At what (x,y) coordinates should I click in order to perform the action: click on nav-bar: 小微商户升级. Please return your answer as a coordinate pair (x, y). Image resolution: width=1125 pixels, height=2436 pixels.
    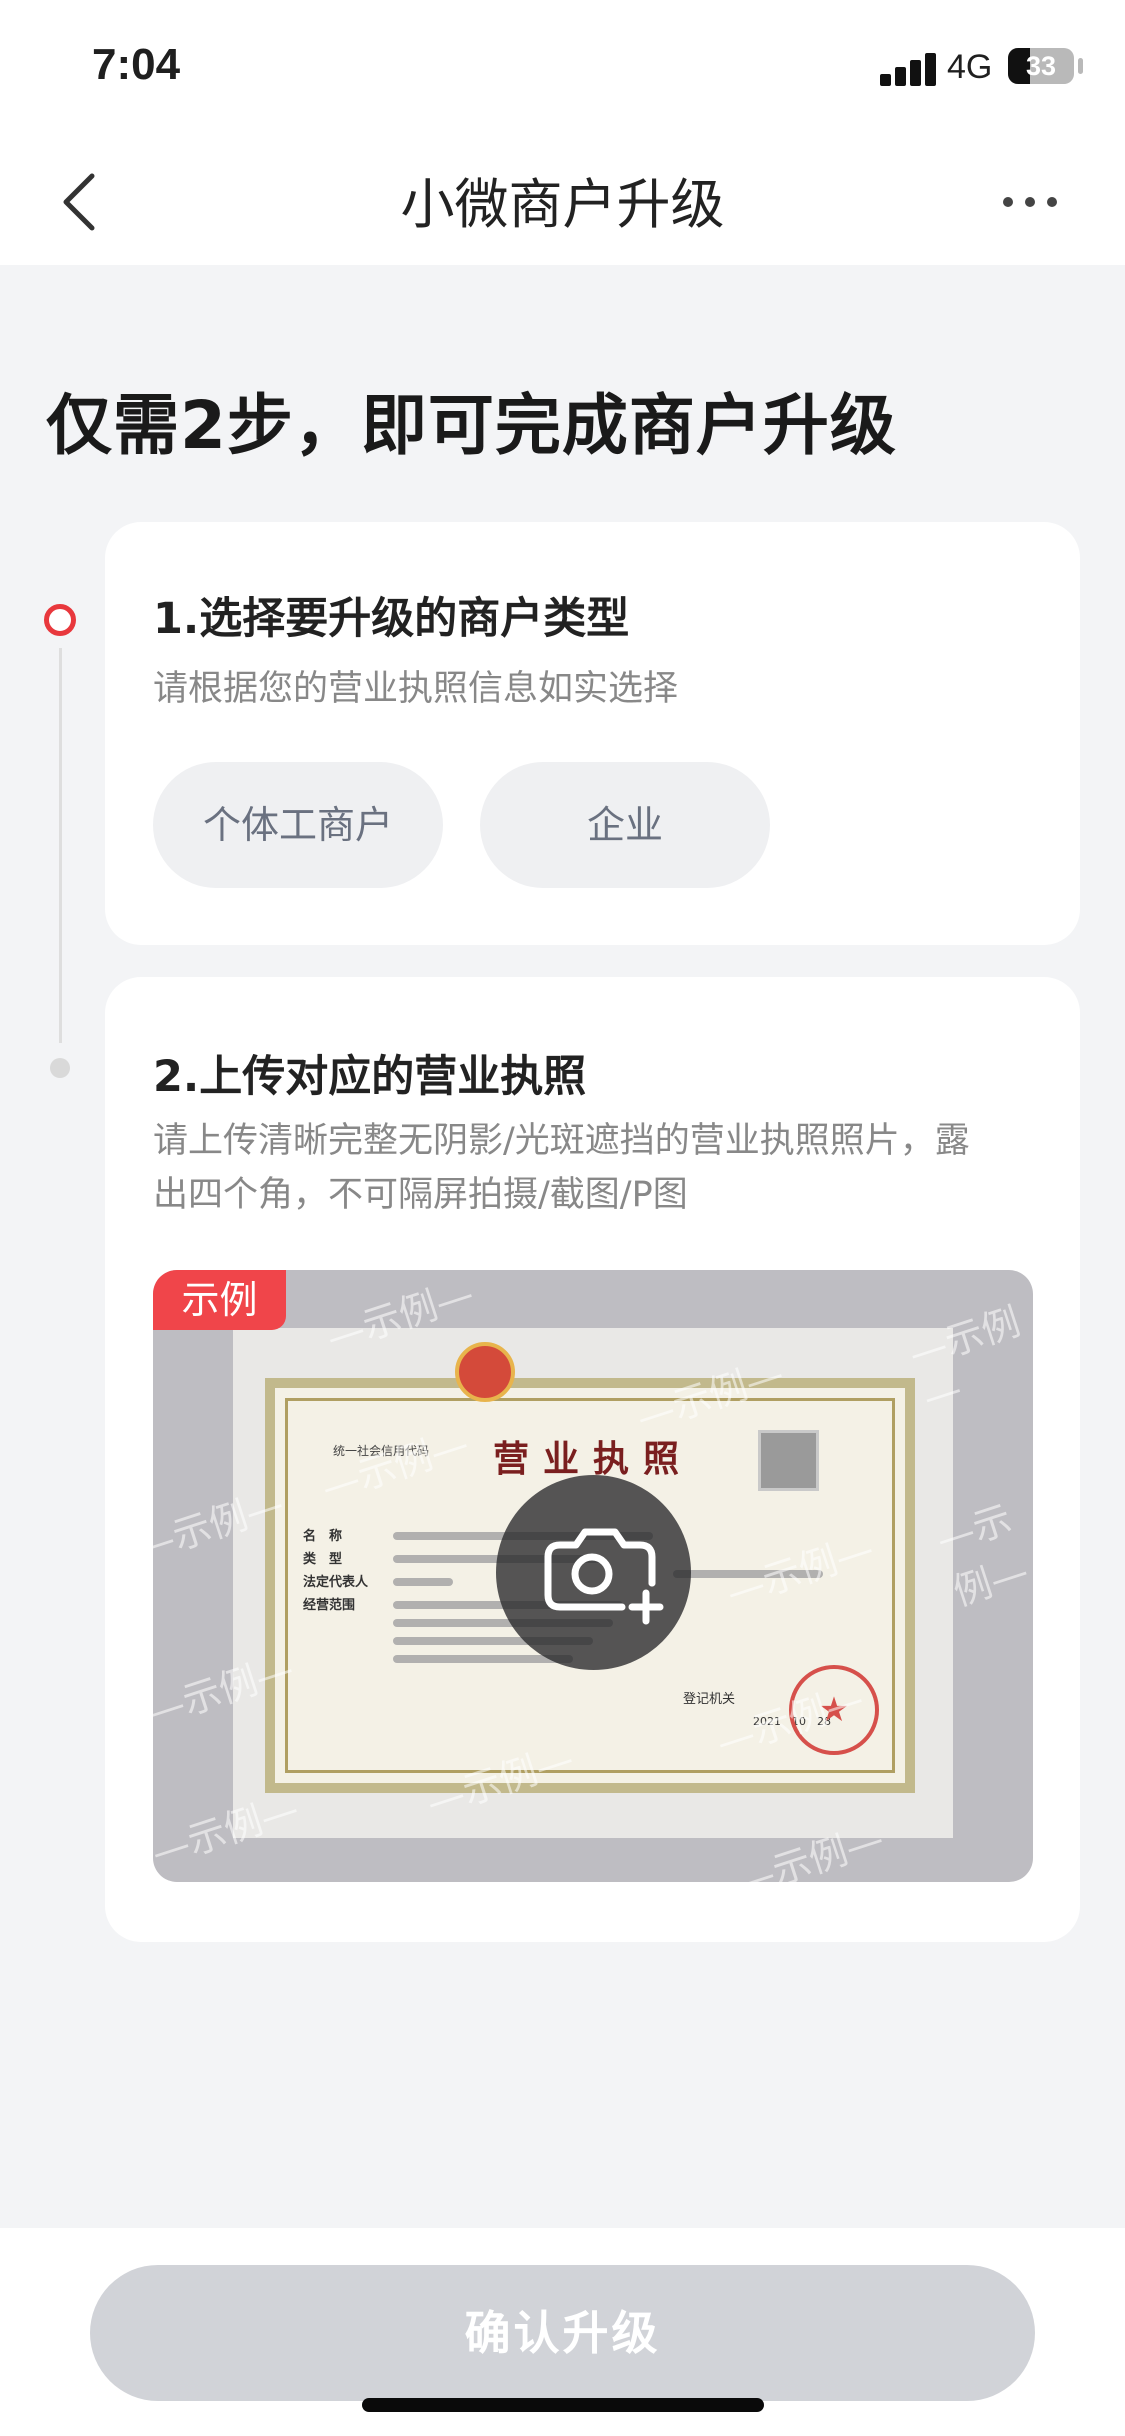
    Looking at the image, I should click on (562, 202).